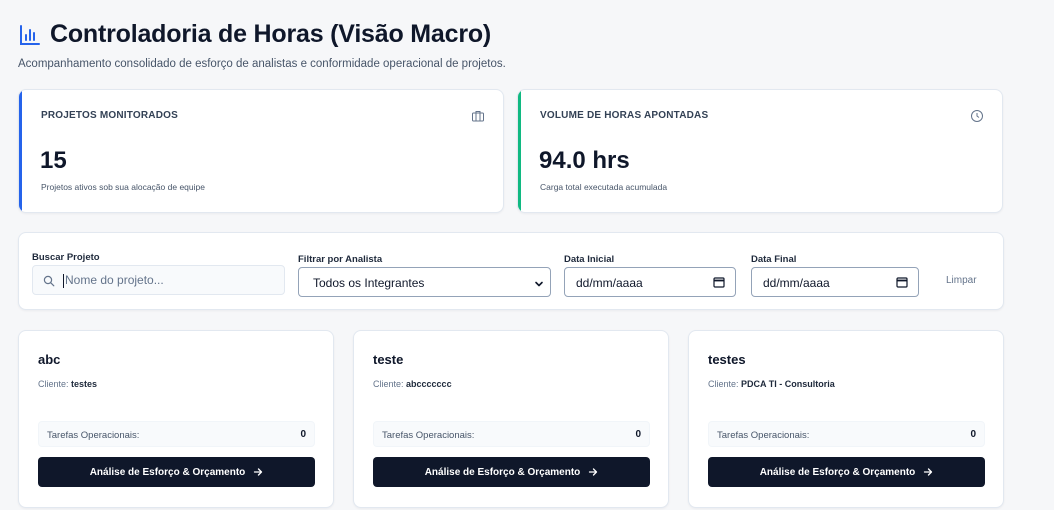 The height and width of the screenshot is (510, 1054). What do you see at coordinates (49, 359) in the screenshot?
I see `project-name: abc` at bounding box center [49, 359].